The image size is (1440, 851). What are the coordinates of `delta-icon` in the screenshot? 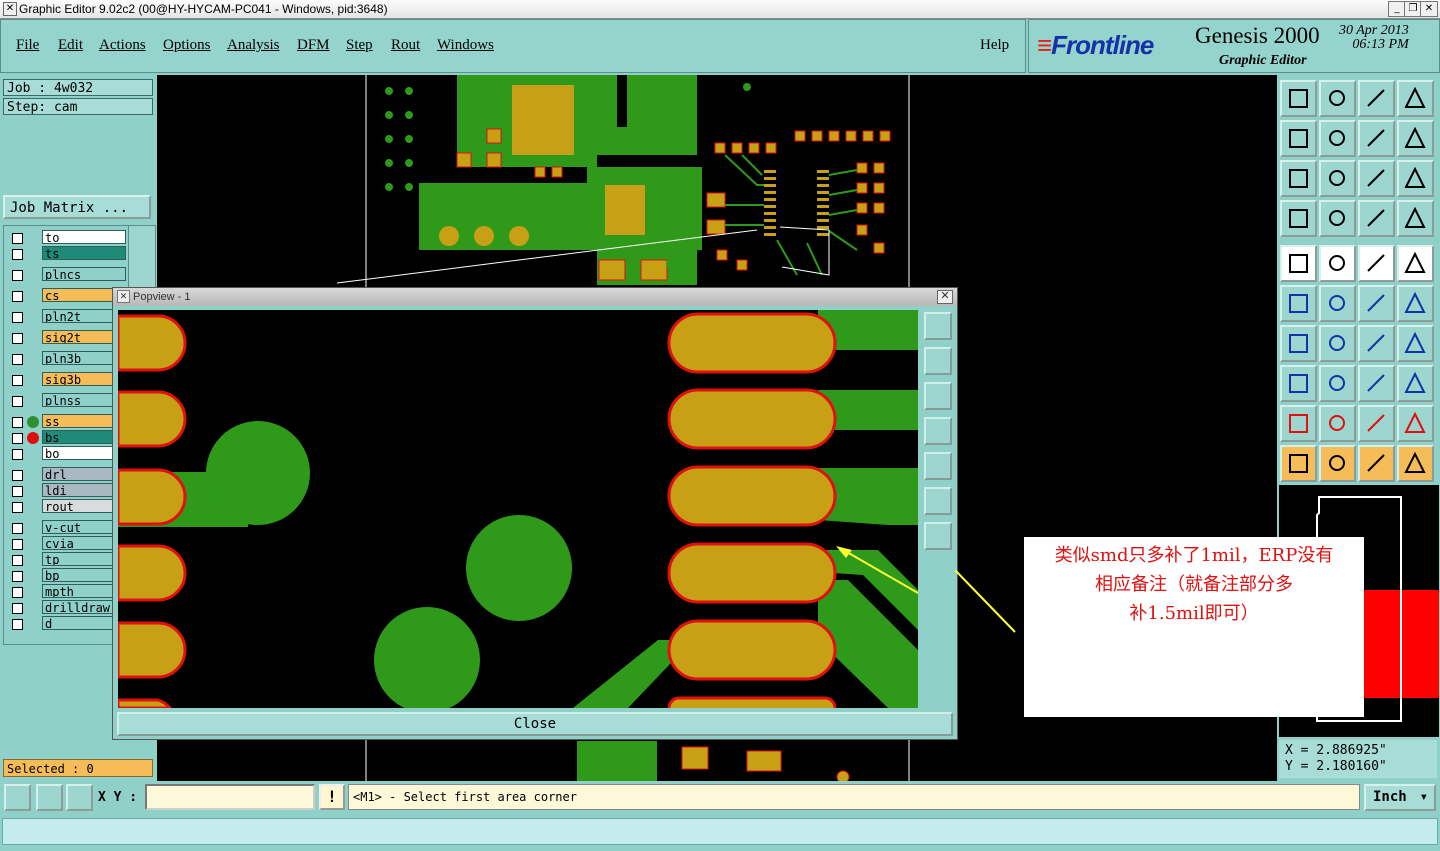 It's located at (1376, 423).